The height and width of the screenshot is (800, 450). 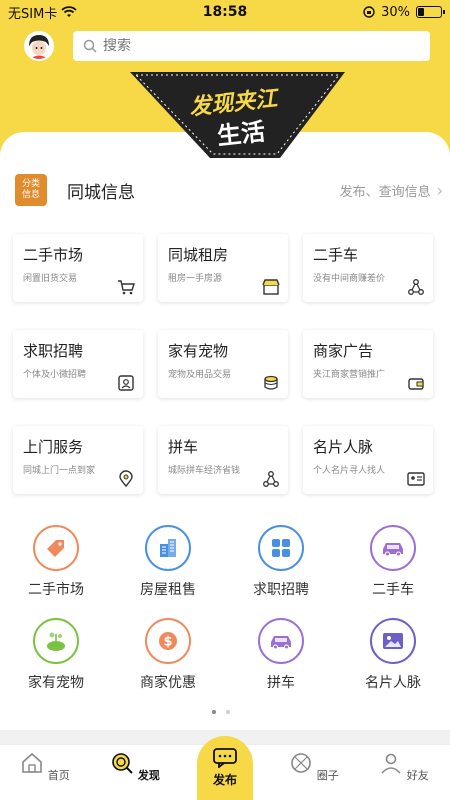 I want to click on home-icon, so click(x=32, y=762).